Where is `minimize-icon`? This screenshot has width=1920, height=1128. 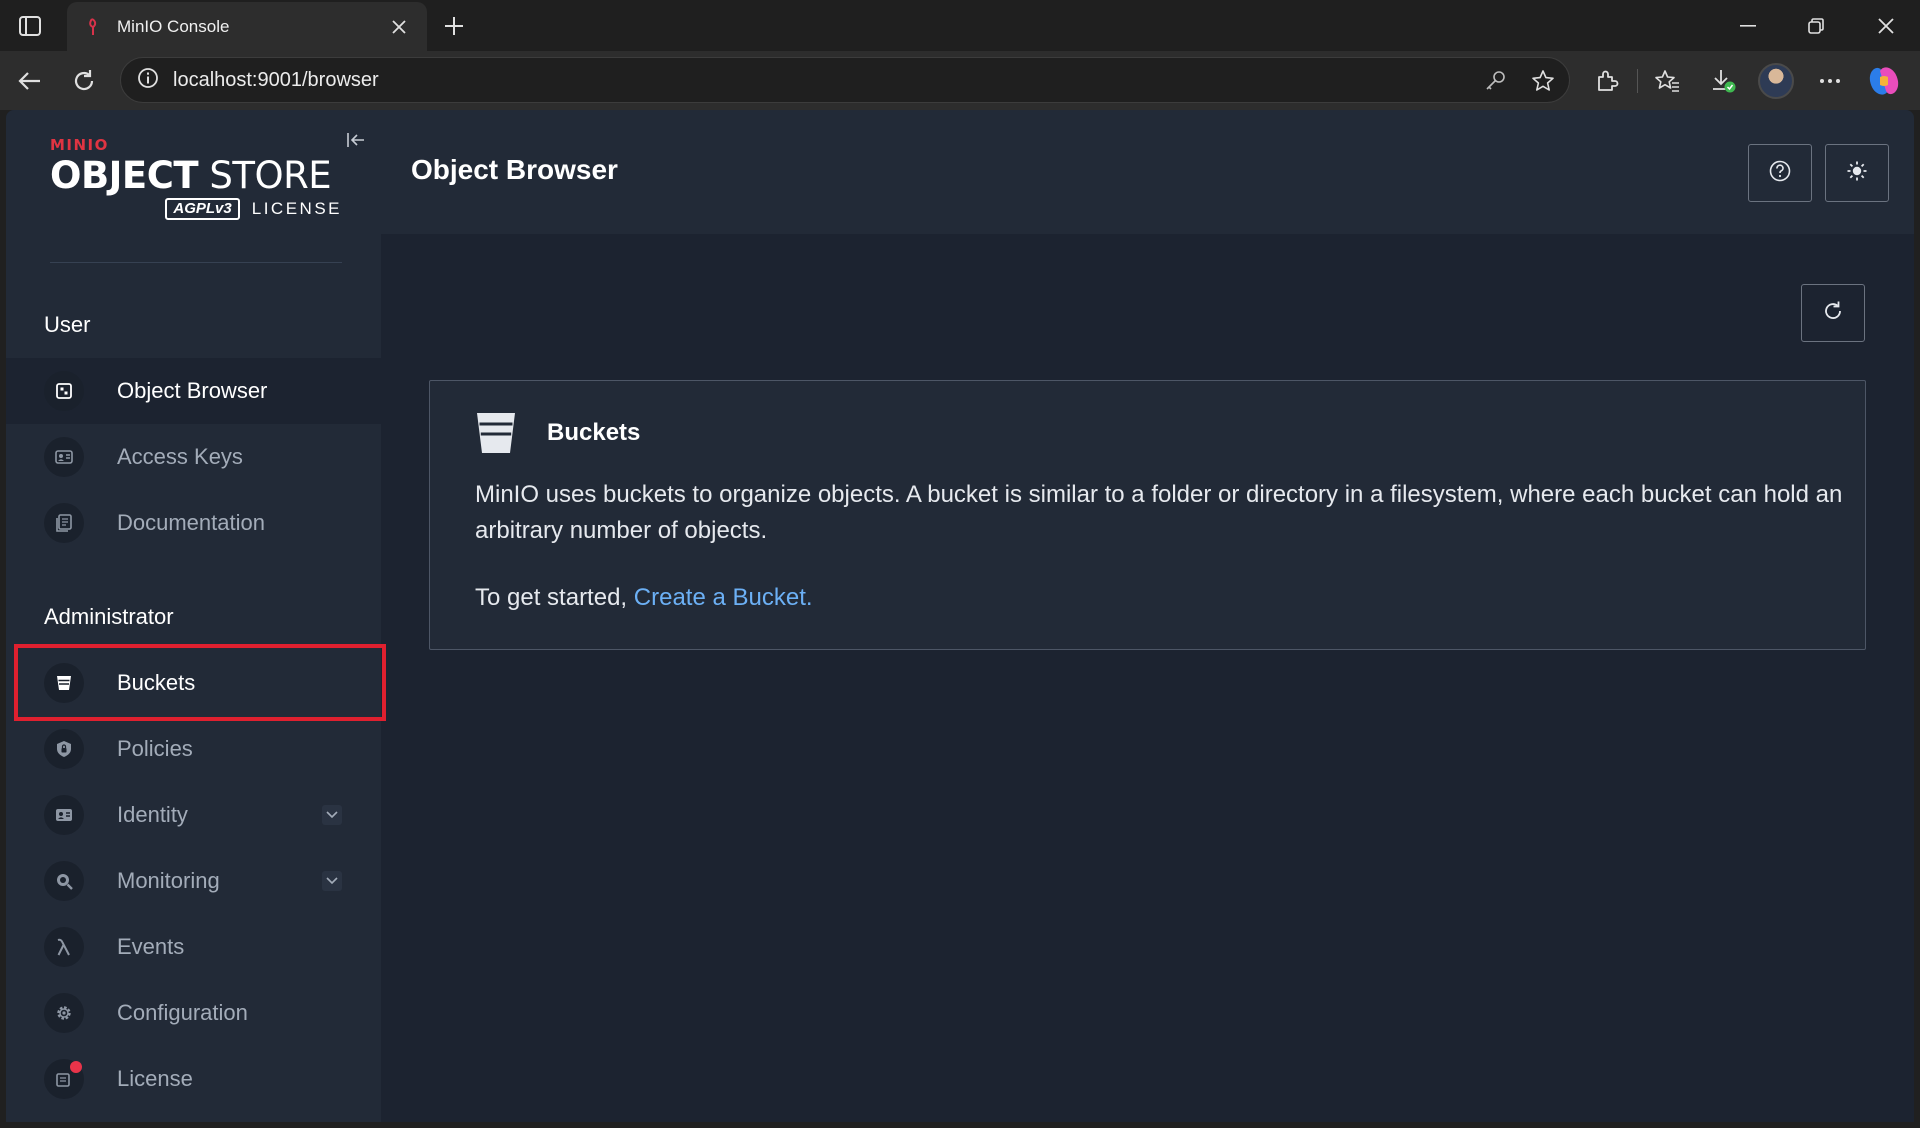 minimize-icon is located at coordinates (1748, 25).